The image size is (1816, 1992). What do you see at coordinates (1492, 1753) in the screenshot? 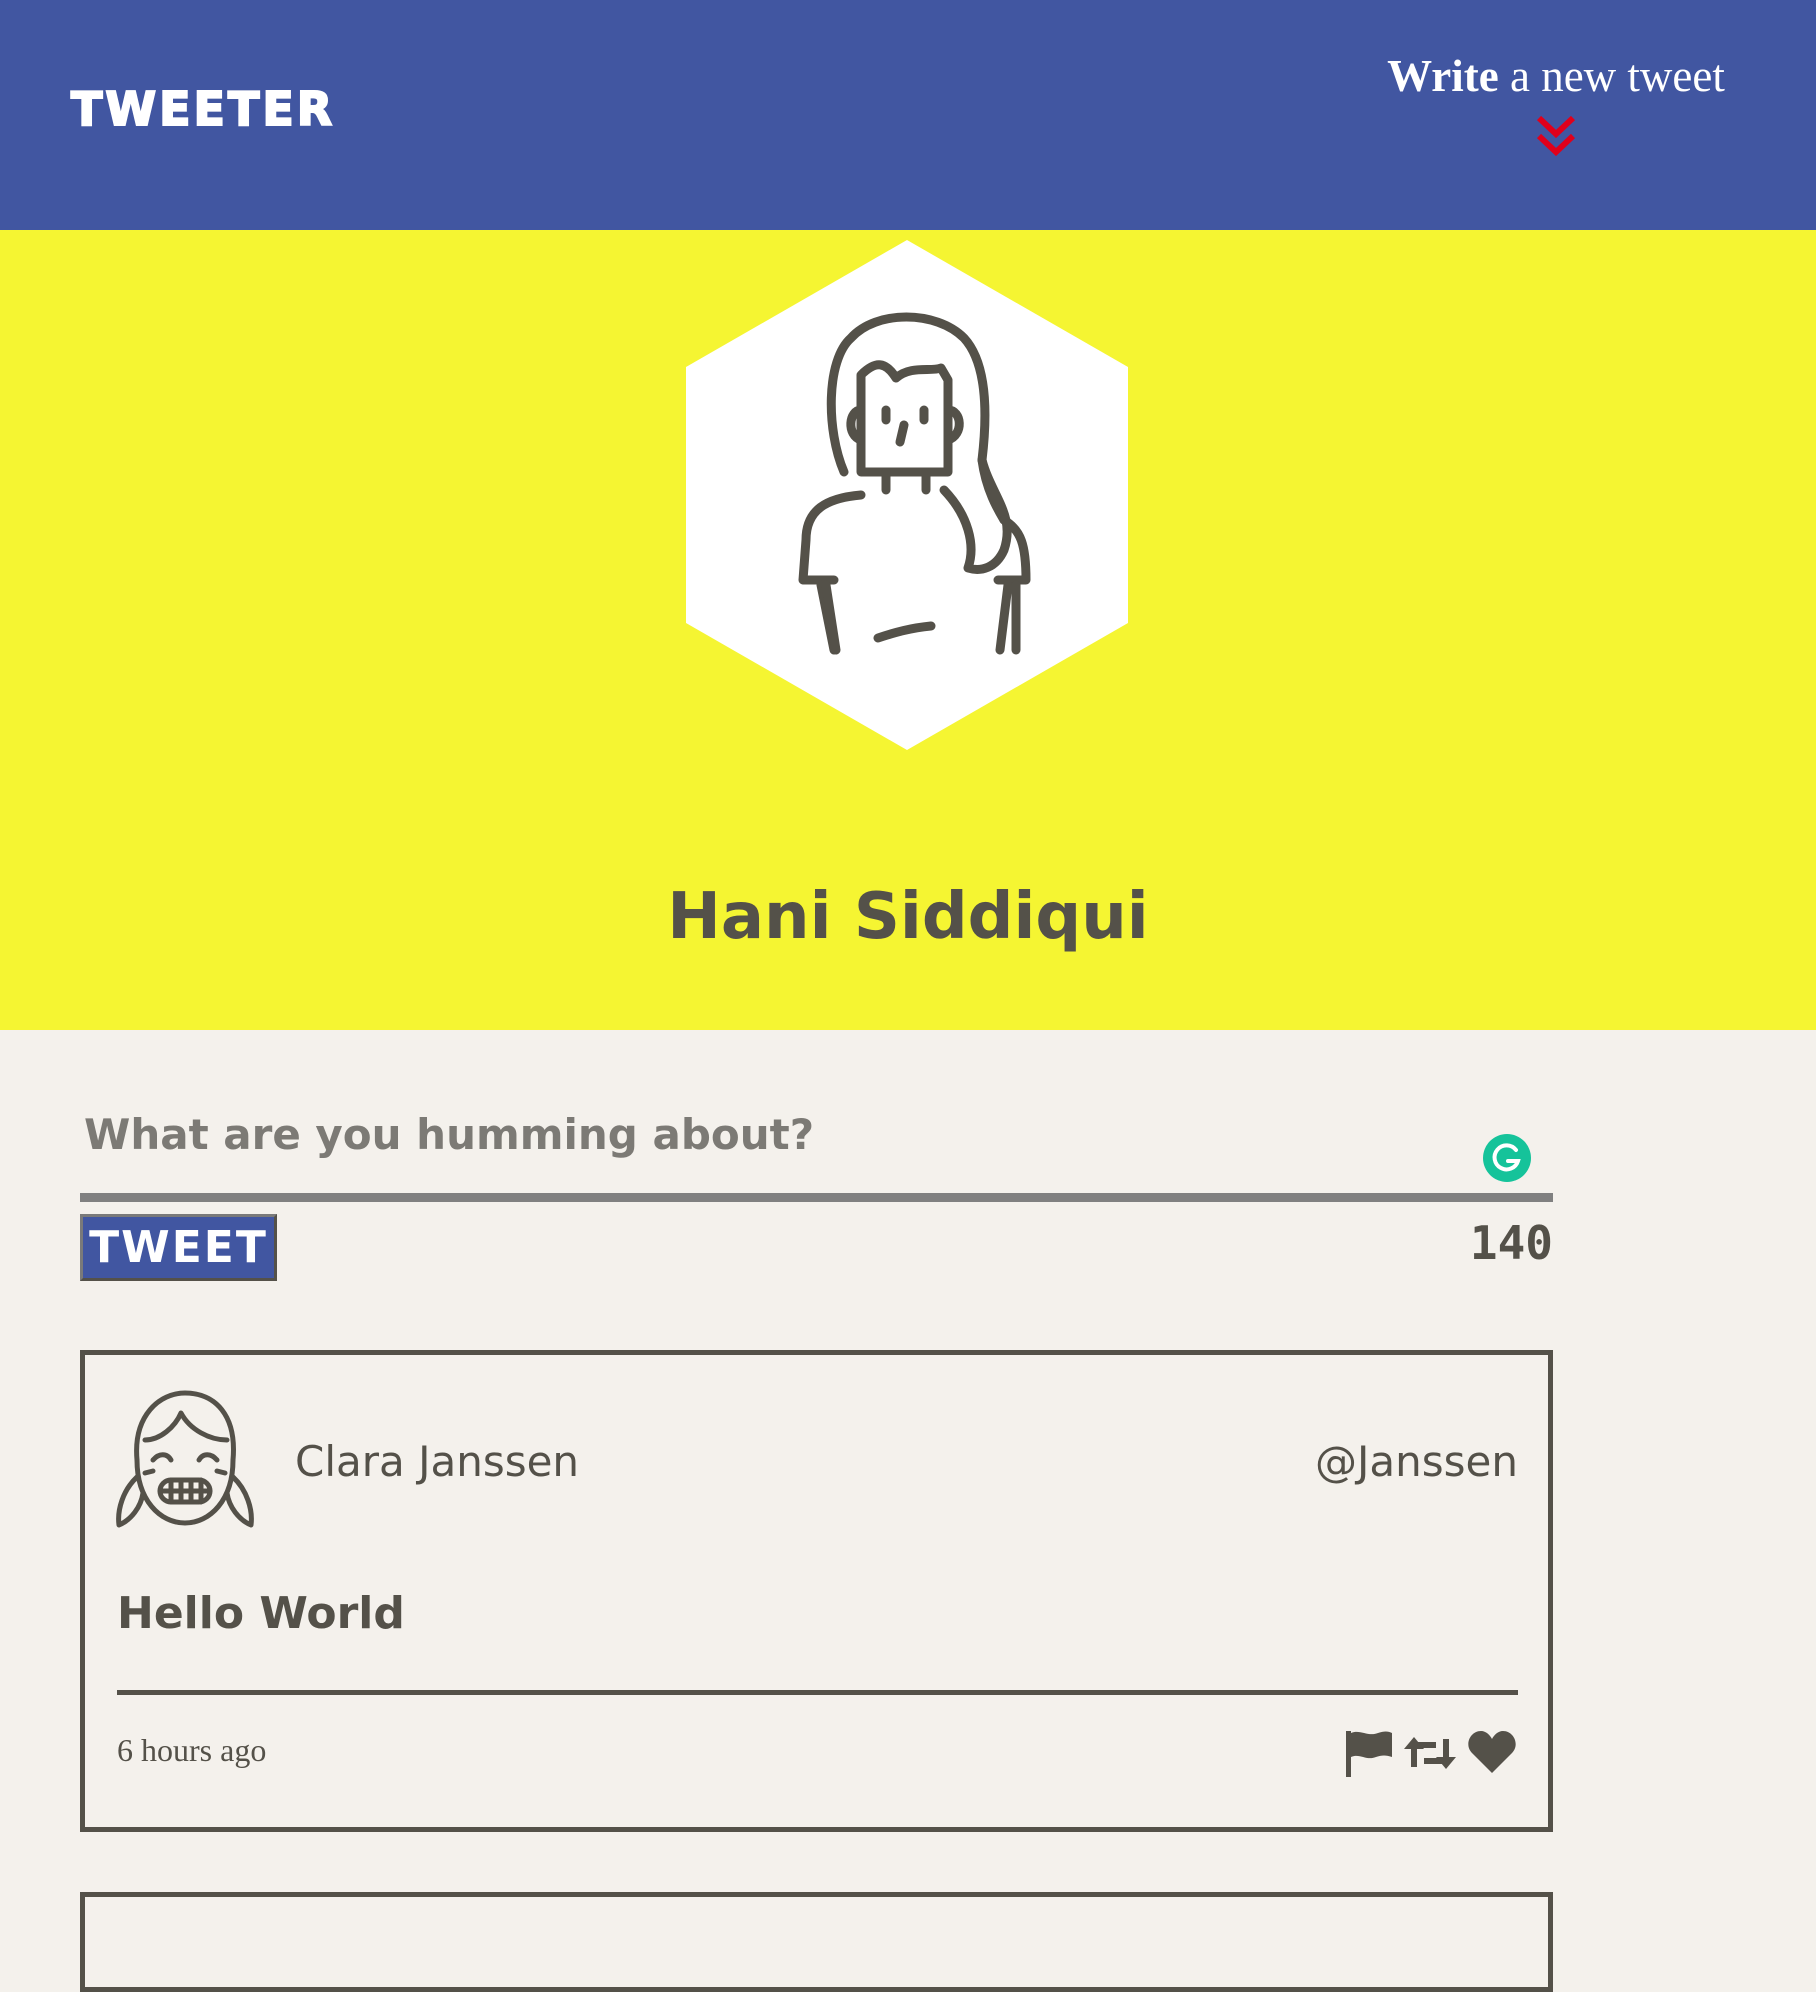
I see `heart-icon` at bounding box center [1492, 1753].